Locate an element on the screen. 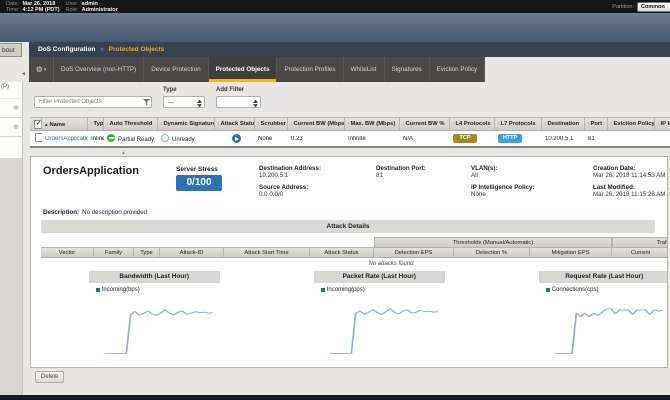 This screenshot has width=670, height=400. column-header-scrubber: ↕Scrubber is located at coordinates (271, 124).